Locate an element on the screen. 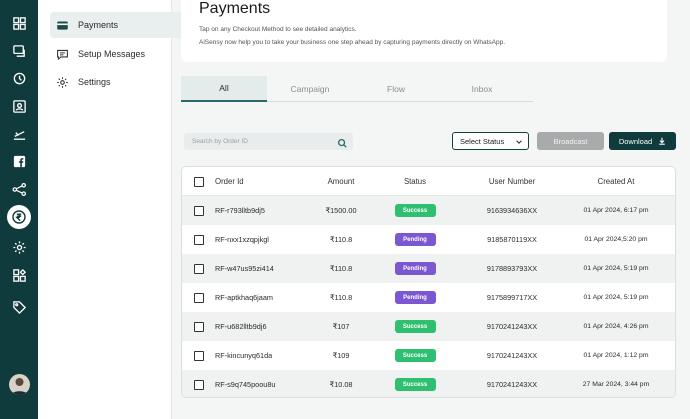 The height and width of the screenshot is (419, 690). order-id: RF-u682lltb9dj6 is located at coordinates (241, 326).